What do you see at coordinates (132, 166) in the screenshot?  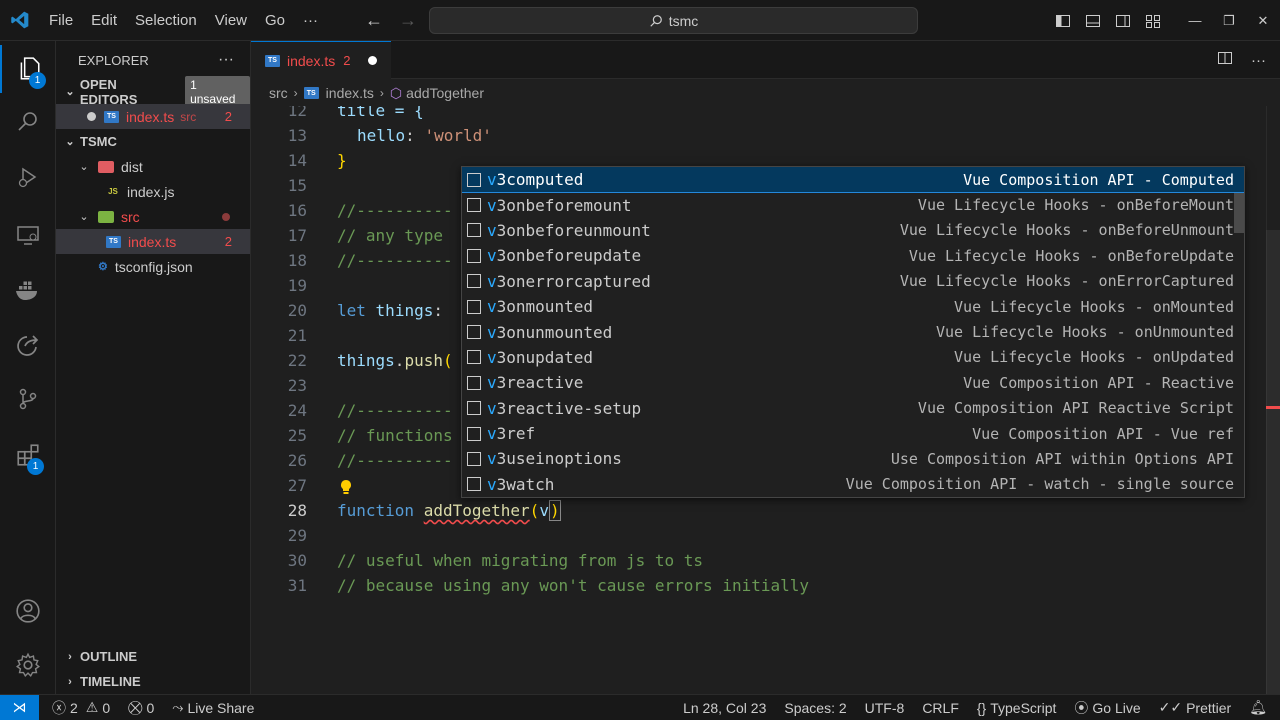 I see `folder-label: dist` at bounding box center [132, 166].